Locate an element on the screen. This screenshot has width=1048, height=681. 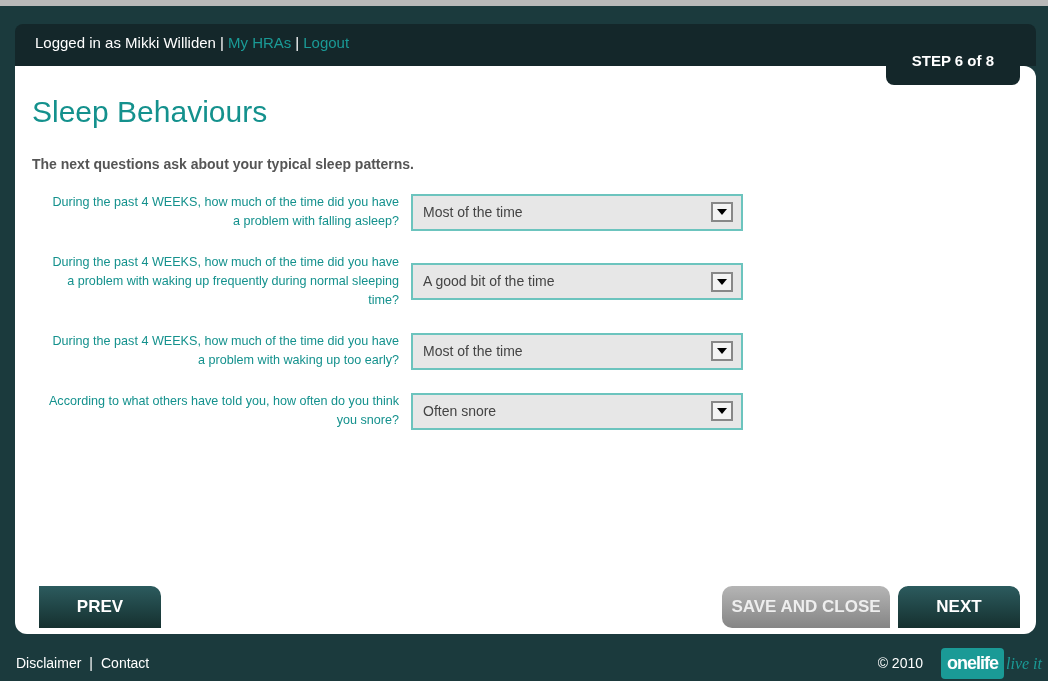
intro-text: The next questions ask about your typical sleep patterns. is located at coordinates (223, 164).